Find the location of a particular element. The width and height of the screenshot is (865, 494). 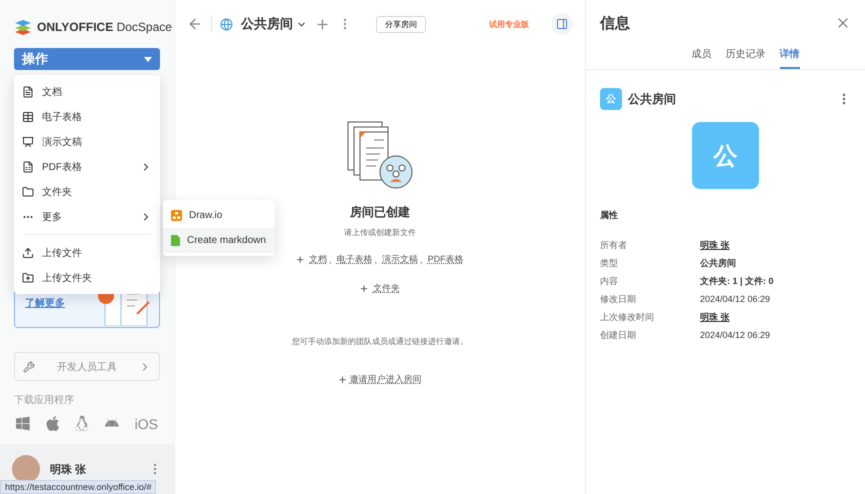

property-label: 所有者 is located at coordinates (614, 245).